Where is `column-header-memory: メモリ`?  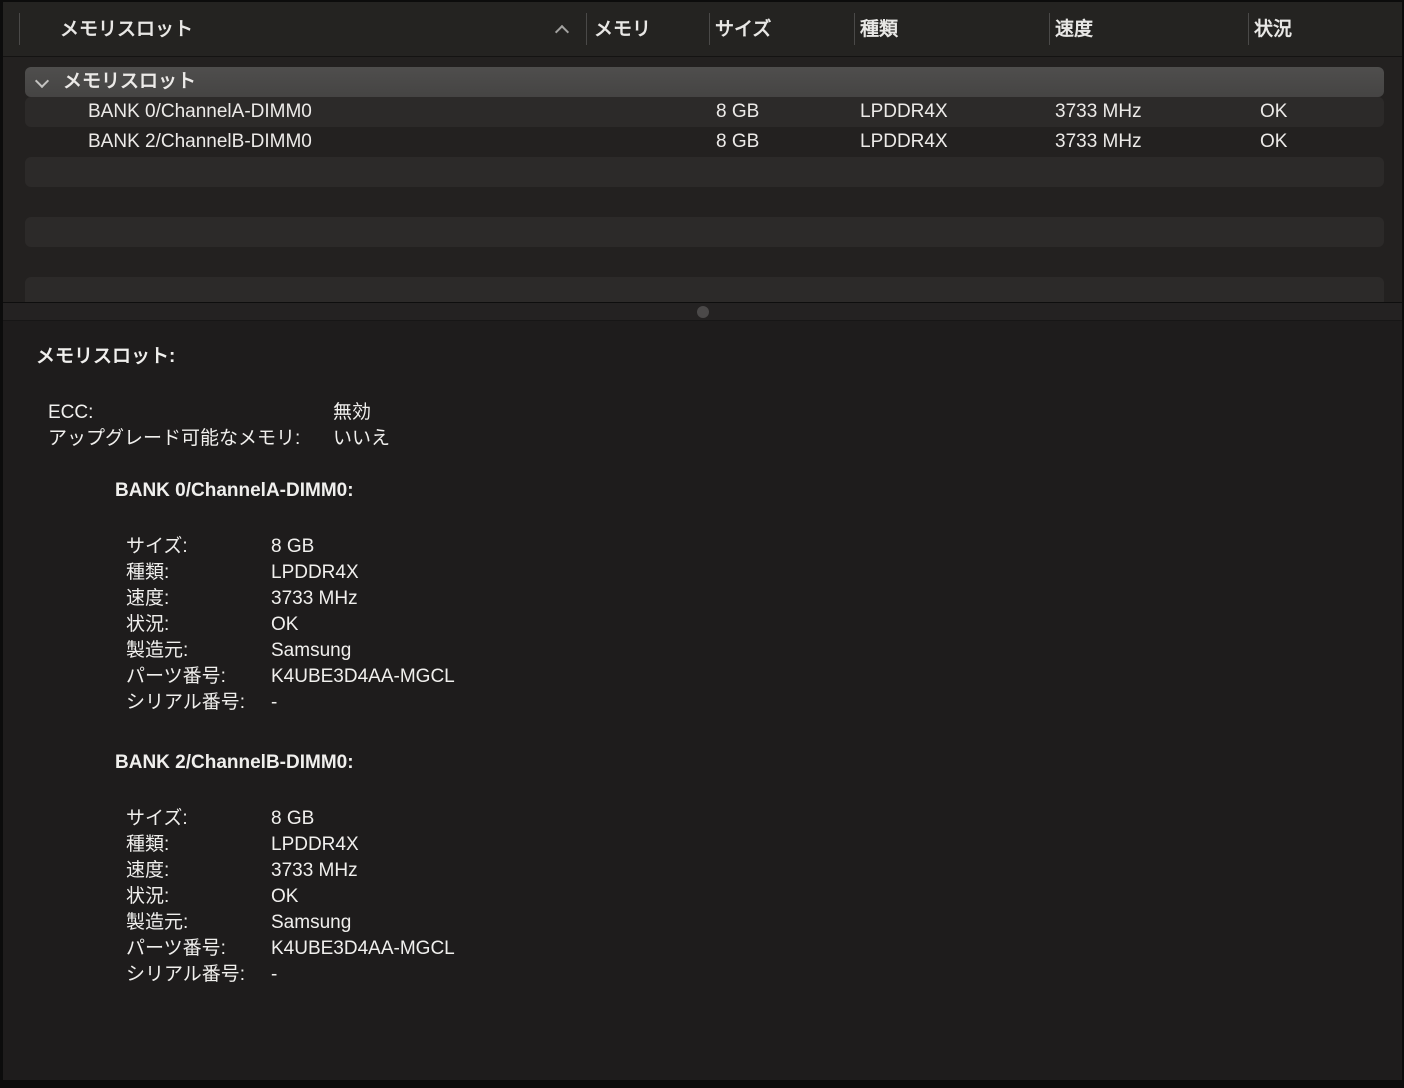 column-header-memory: メモリ is located at coordinates (622, 29).